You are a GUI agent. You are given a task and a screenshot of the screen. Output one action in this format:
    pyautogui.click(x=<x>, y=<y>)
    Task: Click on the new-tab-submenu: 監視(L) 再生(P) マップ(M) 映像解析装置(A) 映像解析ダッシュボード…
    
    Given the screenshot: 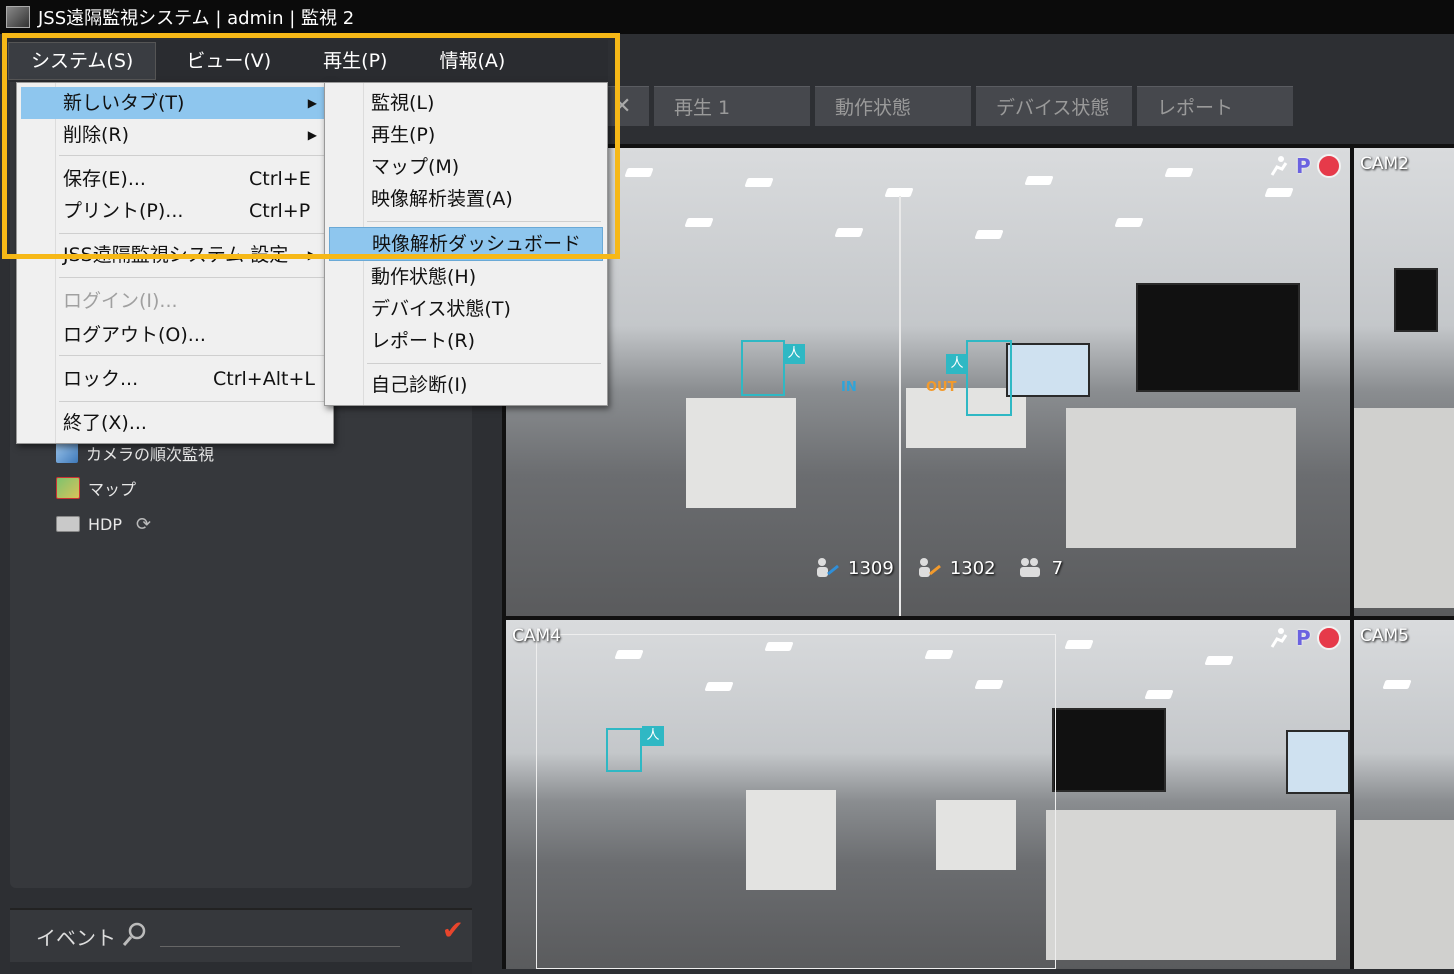 What is the action you would take?
    pyautogui.click(x=466, y=244)
    